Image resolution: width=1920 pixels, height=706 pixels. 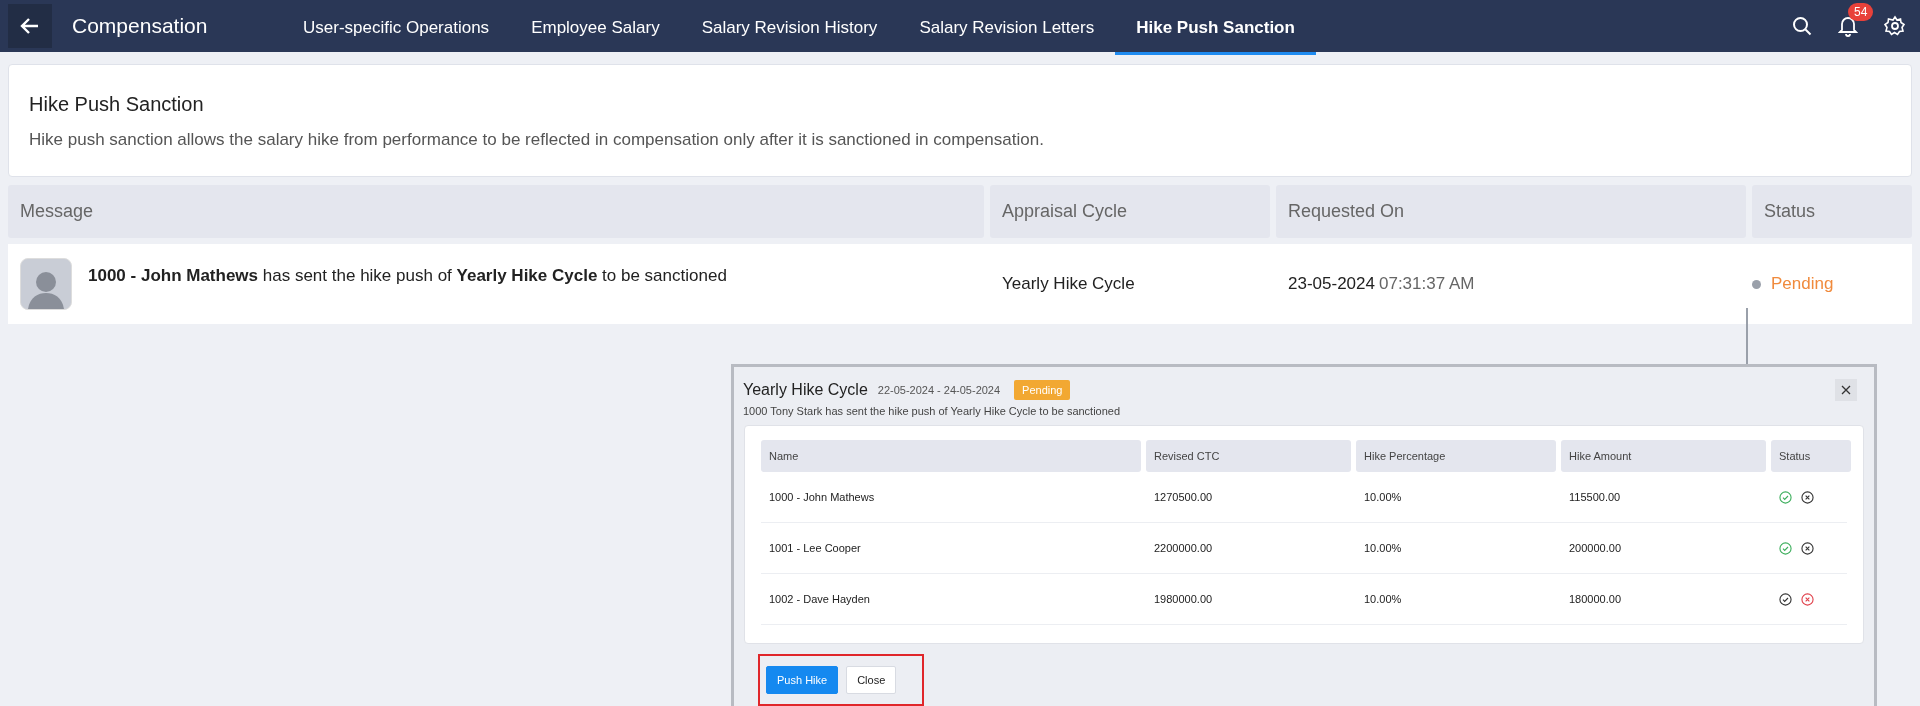 I want to click on column-header: Name, so click(x=951, y=456).